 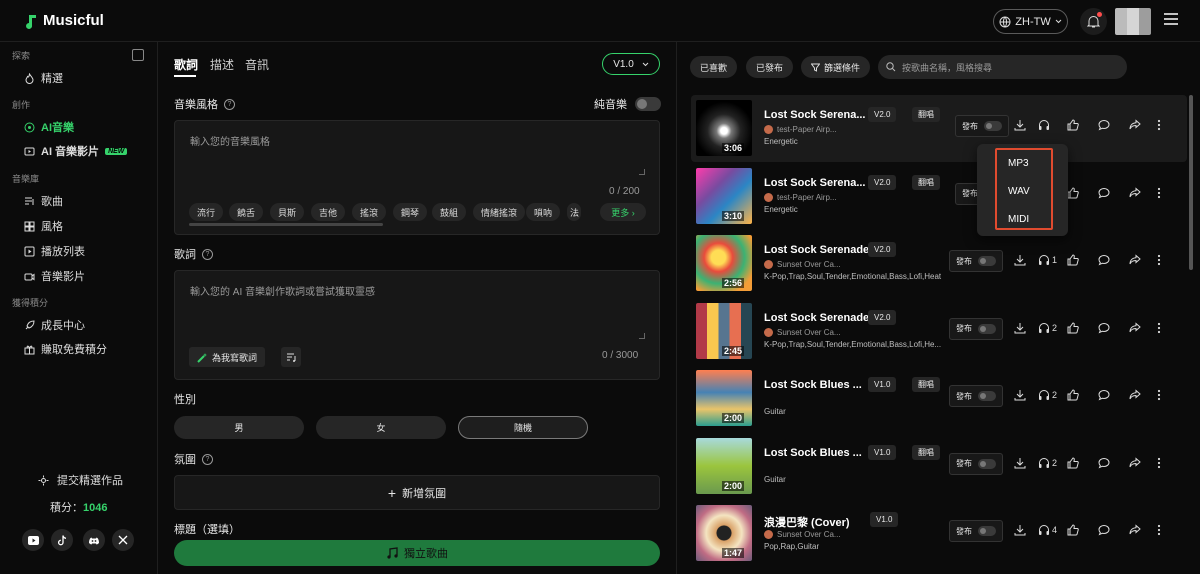 I want to click on filter-conditions-button: 篩選條件, so click(x=836, y=67).